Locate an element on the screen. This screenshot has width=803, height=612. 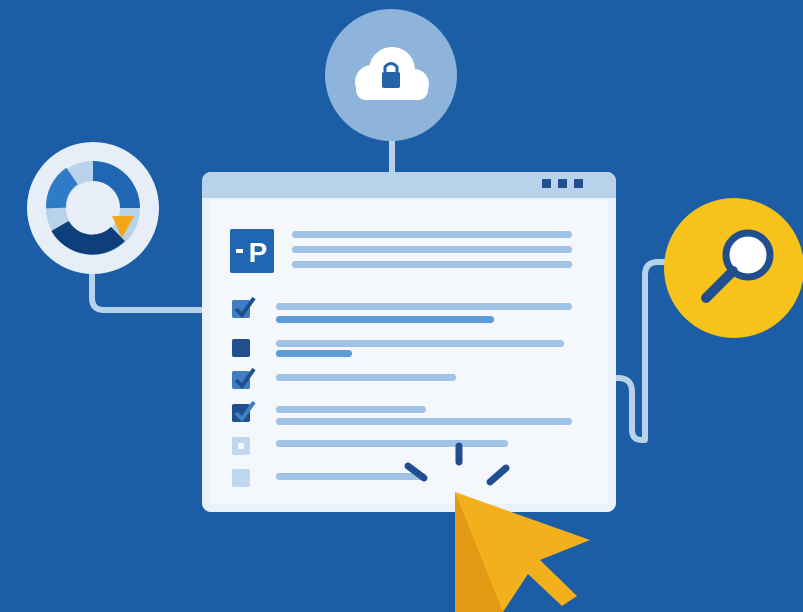
window-controls is located at coordinates (562, 183).